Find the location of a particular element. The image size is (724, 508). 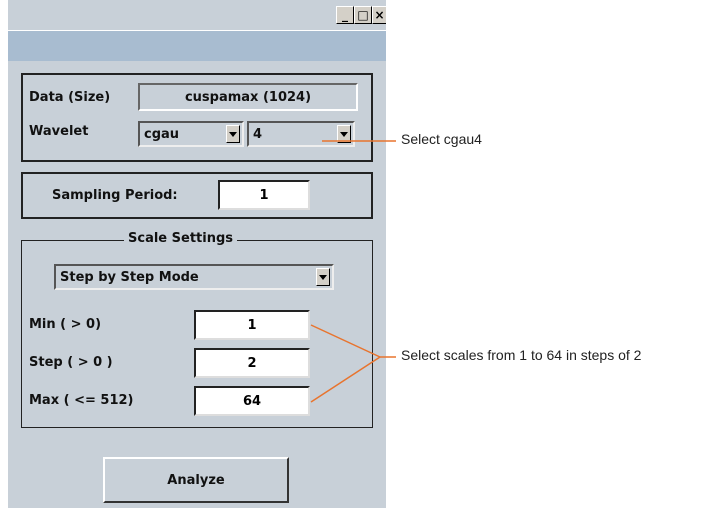

scales-annotation: Select scales from 1 to 64 in steps of 2 is located at coordinates (521, 355).